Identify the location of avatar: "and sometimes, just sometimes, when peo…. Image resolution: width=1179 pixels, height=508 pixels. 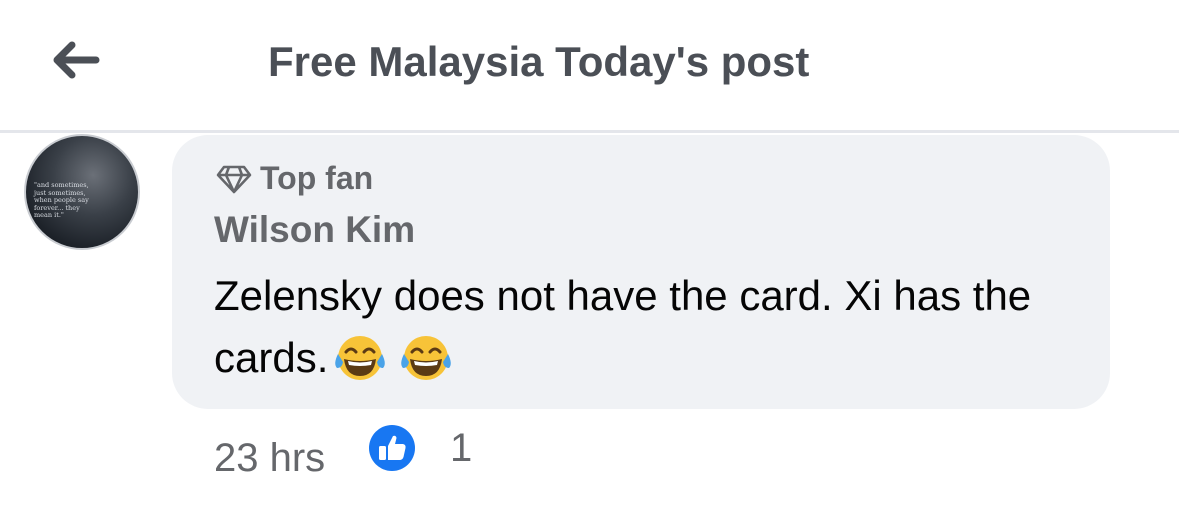
(82, 192).